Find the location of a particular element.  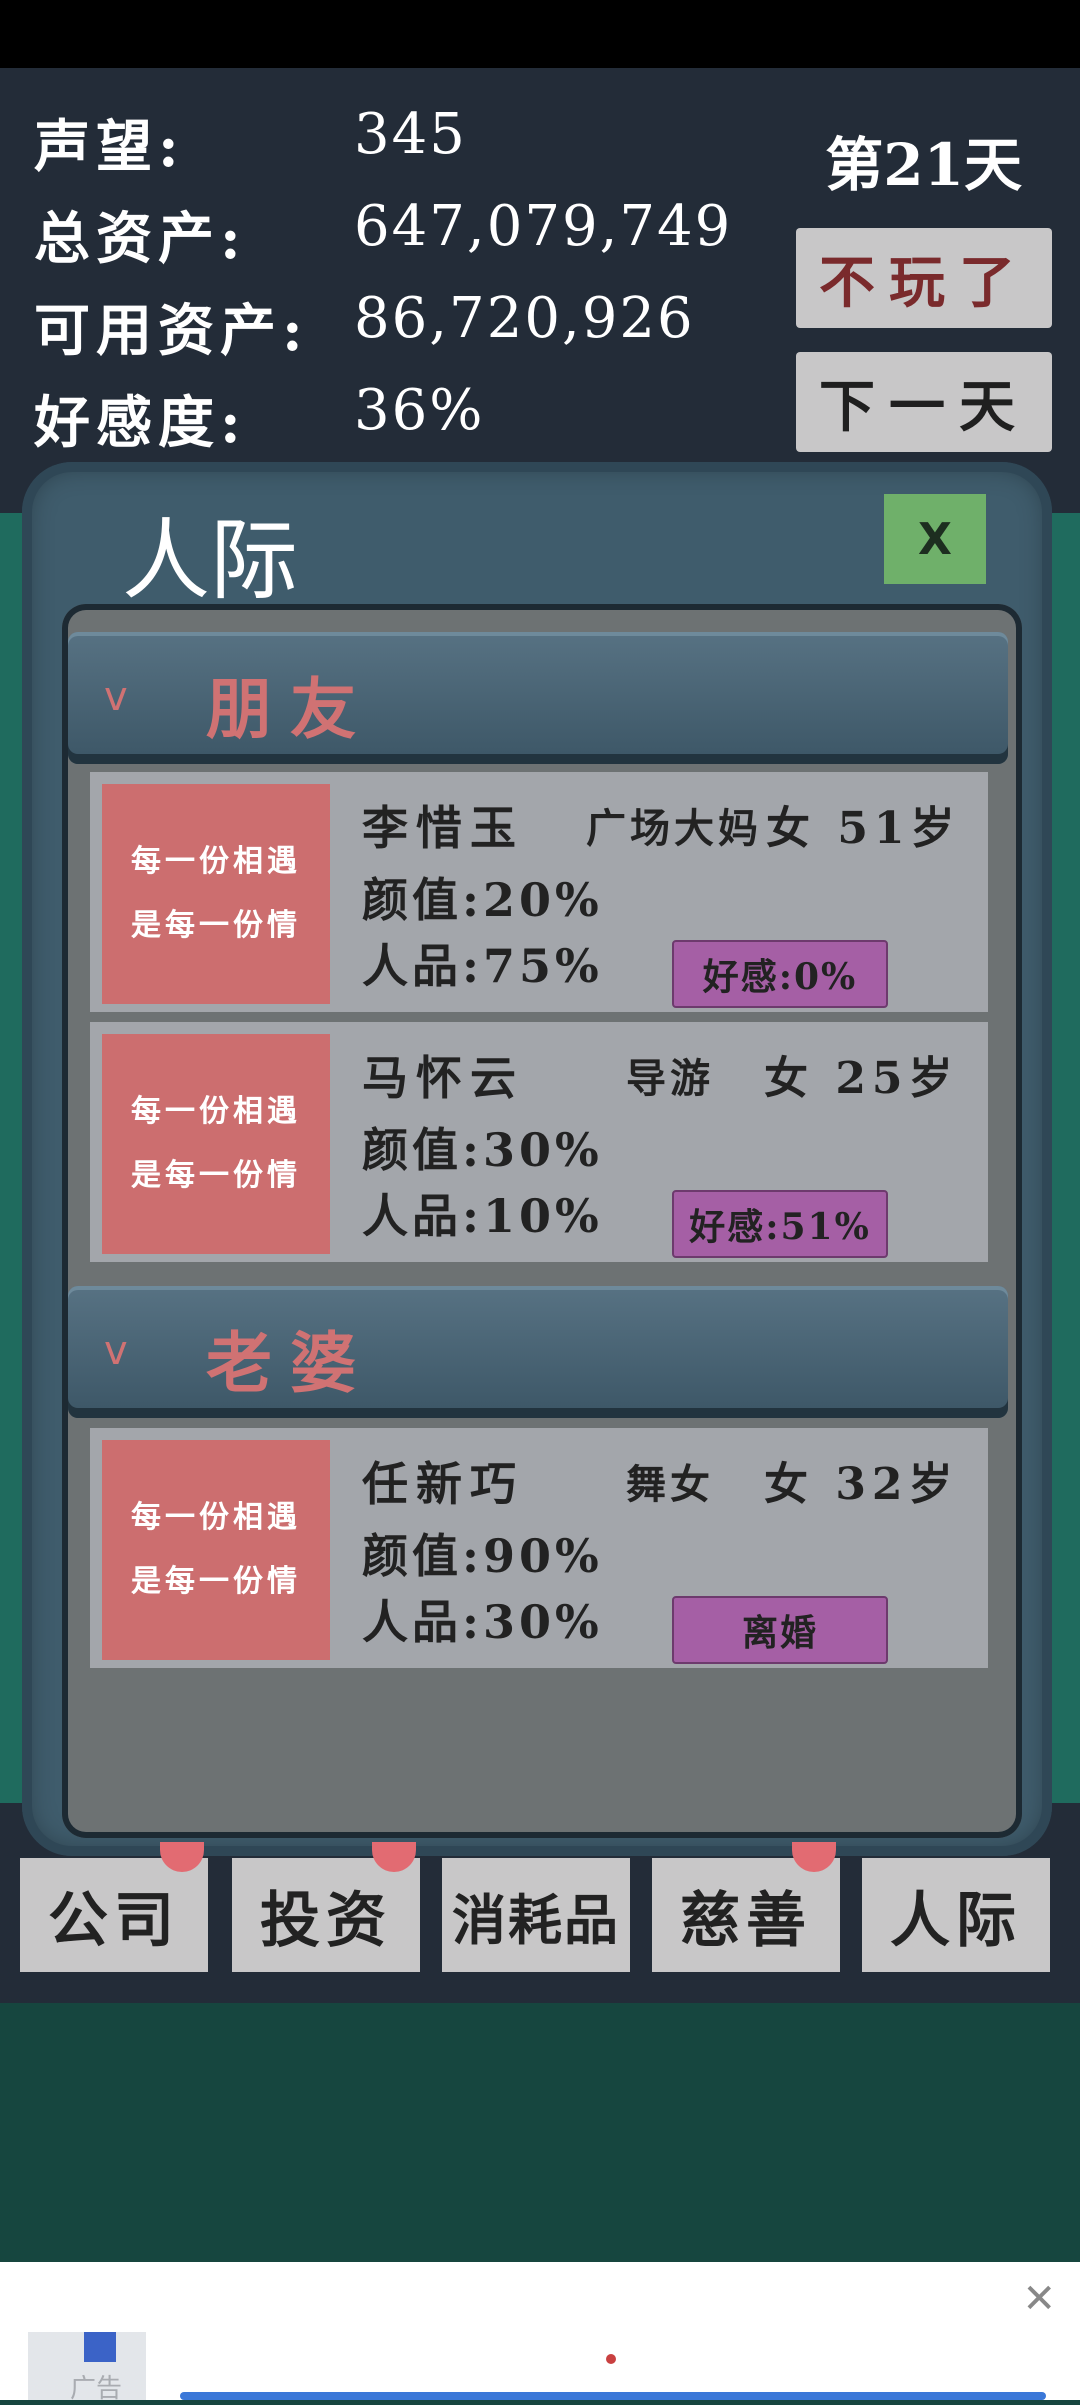

tab-relationships: 人际 is located at coordinates (956, 1915).